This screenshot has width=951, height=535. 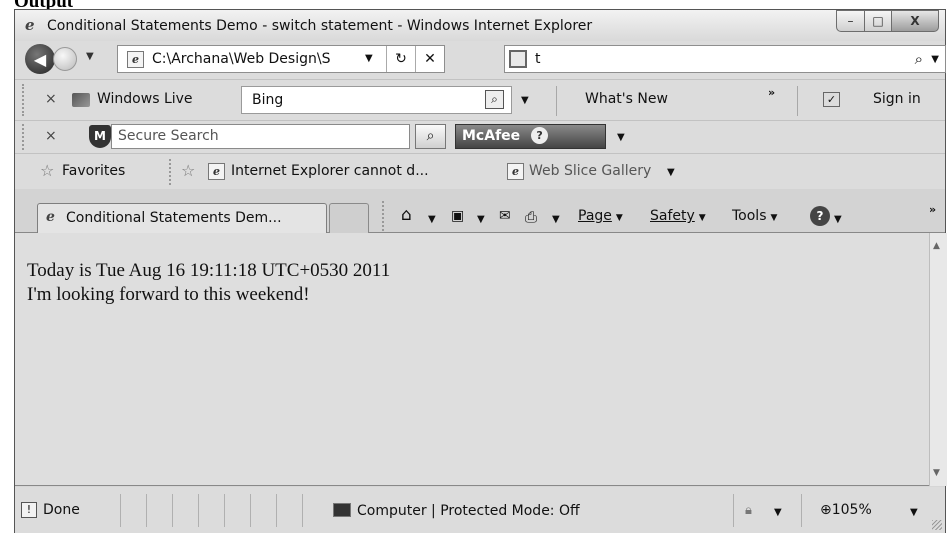 I want to click on status-text: Done, so click(x=61, y=510).